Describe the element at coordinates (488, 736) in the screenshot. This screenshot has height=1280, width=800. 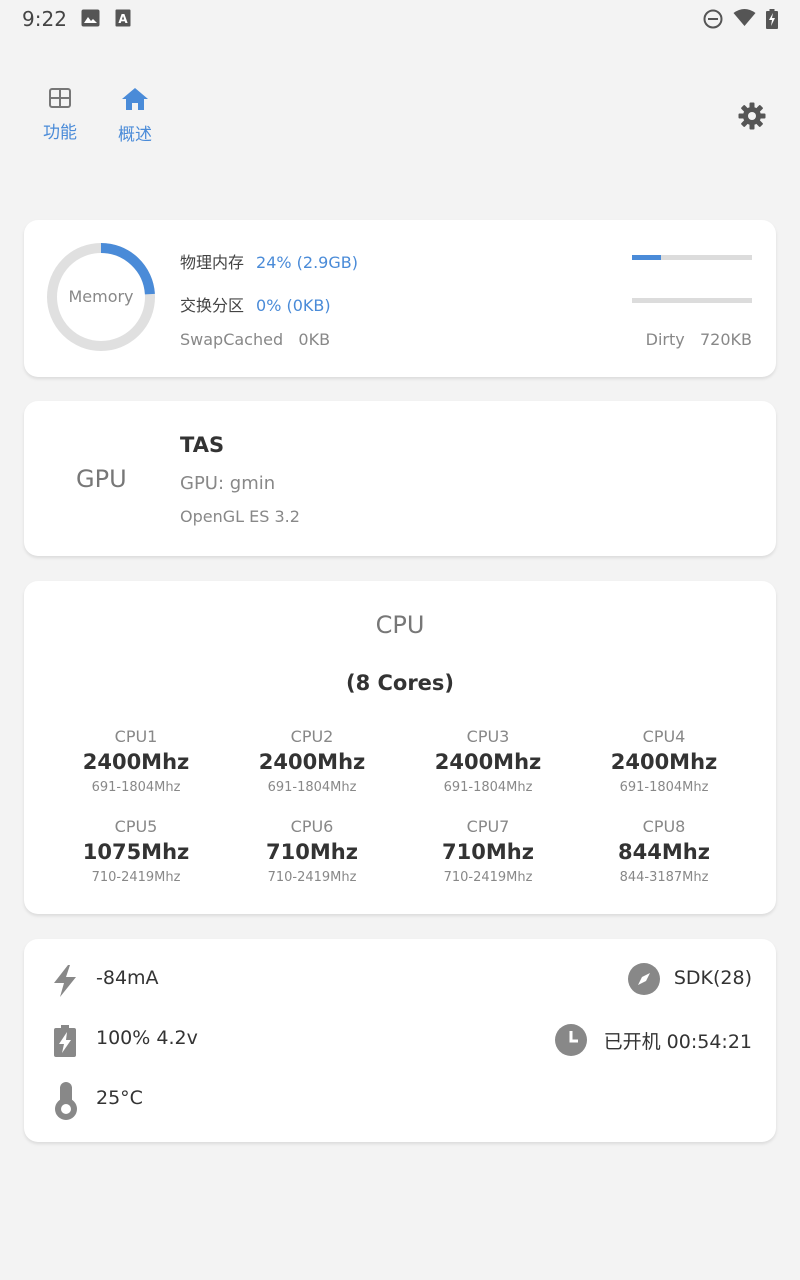
I see `cpu-core-name: CPU3` at that location.